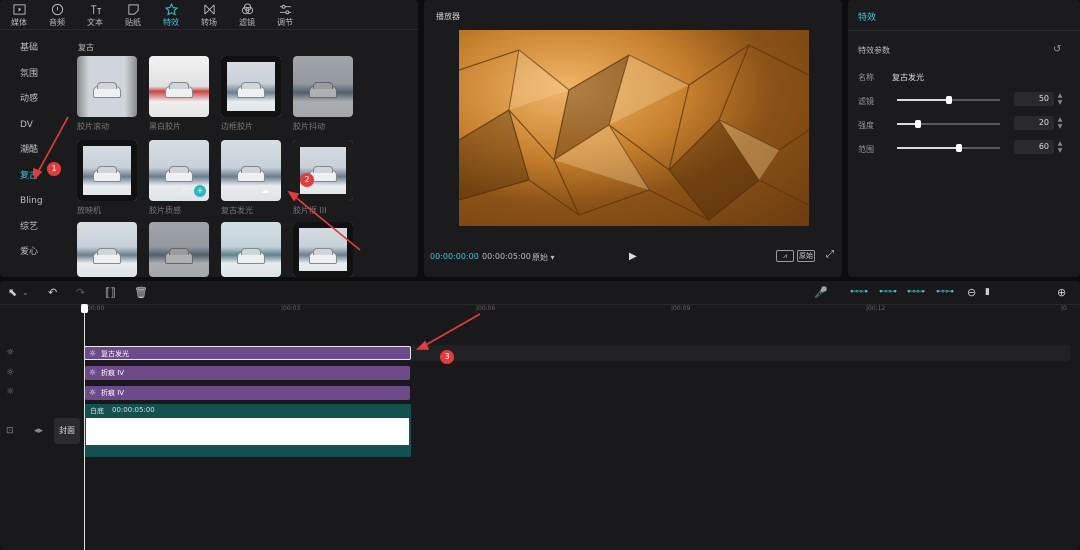  I want to click on annotation-badge: 2, so click(307, 180).